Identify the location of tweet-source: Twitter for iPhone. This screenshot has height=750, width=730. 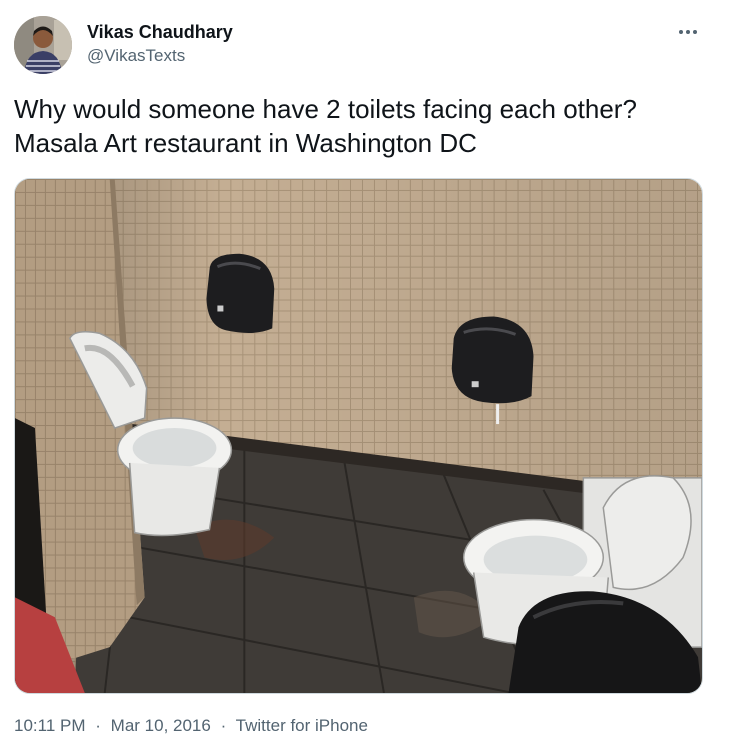
(302, 725).